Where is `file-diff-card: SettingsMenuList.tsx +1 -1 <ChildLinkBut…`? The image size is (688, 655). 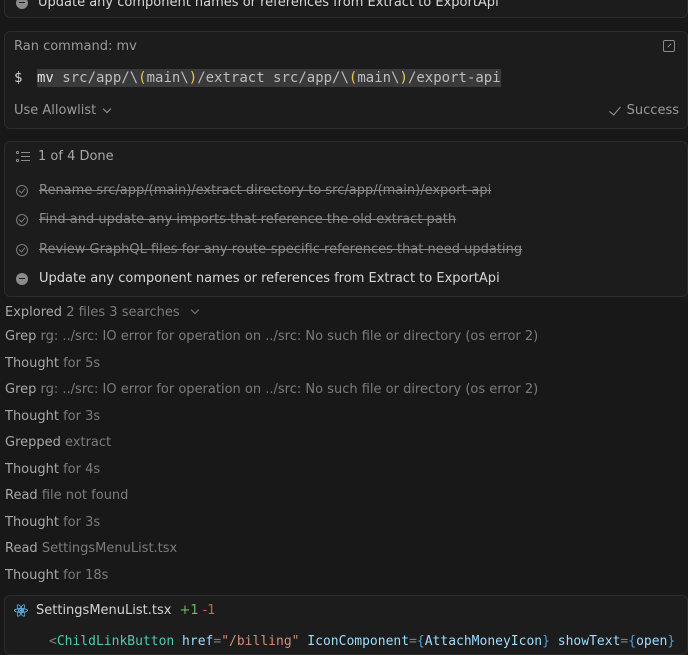
file-diff-card: SettingsMenuList.tsx +1 -1 <ChildLinkBut… is located at coordinates (346, 625).